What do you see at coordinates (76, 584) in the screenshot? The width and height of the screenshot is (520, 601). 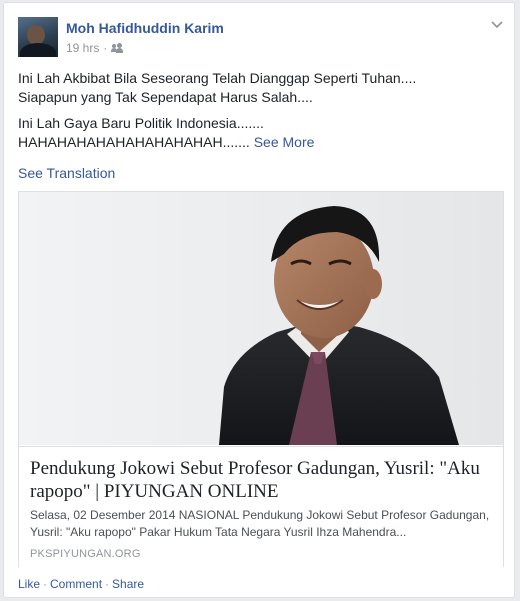 I see `comment-button: Comment` at bounding box center [76, 584].